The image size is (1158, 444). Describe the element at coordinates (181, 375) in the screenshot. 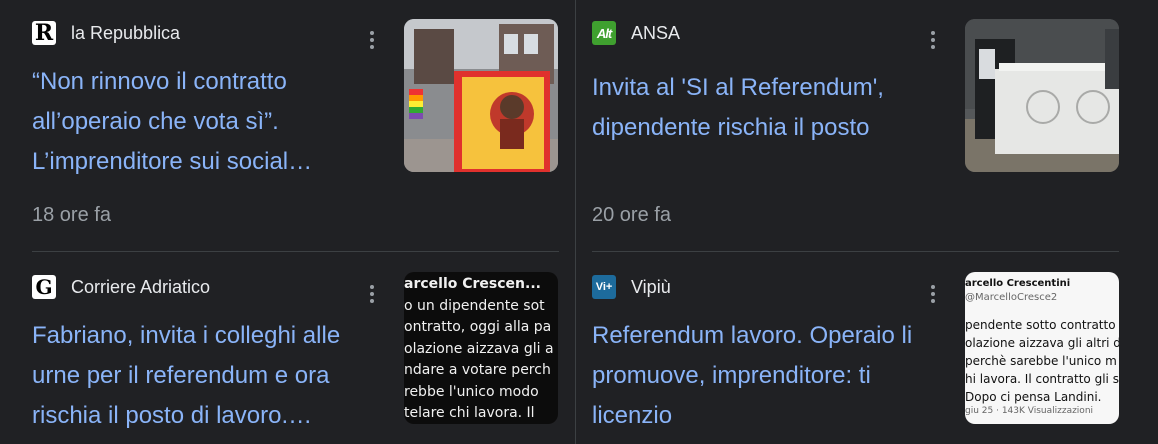

I see `headline-line: urne per il referendum e ora` at that location.